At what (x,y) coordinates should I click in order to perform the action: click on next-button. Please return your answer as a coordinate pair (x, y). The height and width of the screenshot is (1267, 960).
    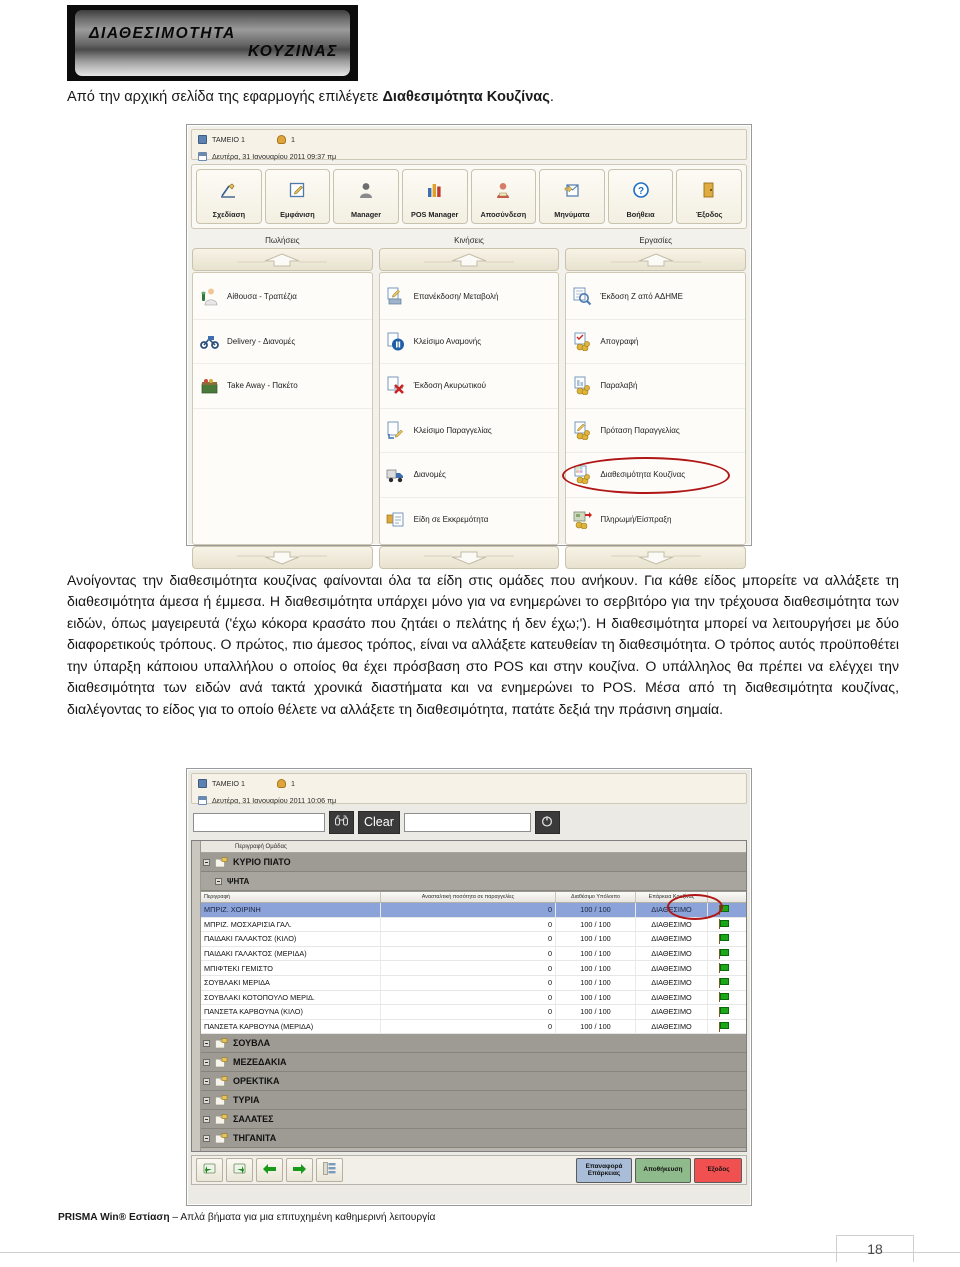
    Looking at the image, I should click on (299, 1170).